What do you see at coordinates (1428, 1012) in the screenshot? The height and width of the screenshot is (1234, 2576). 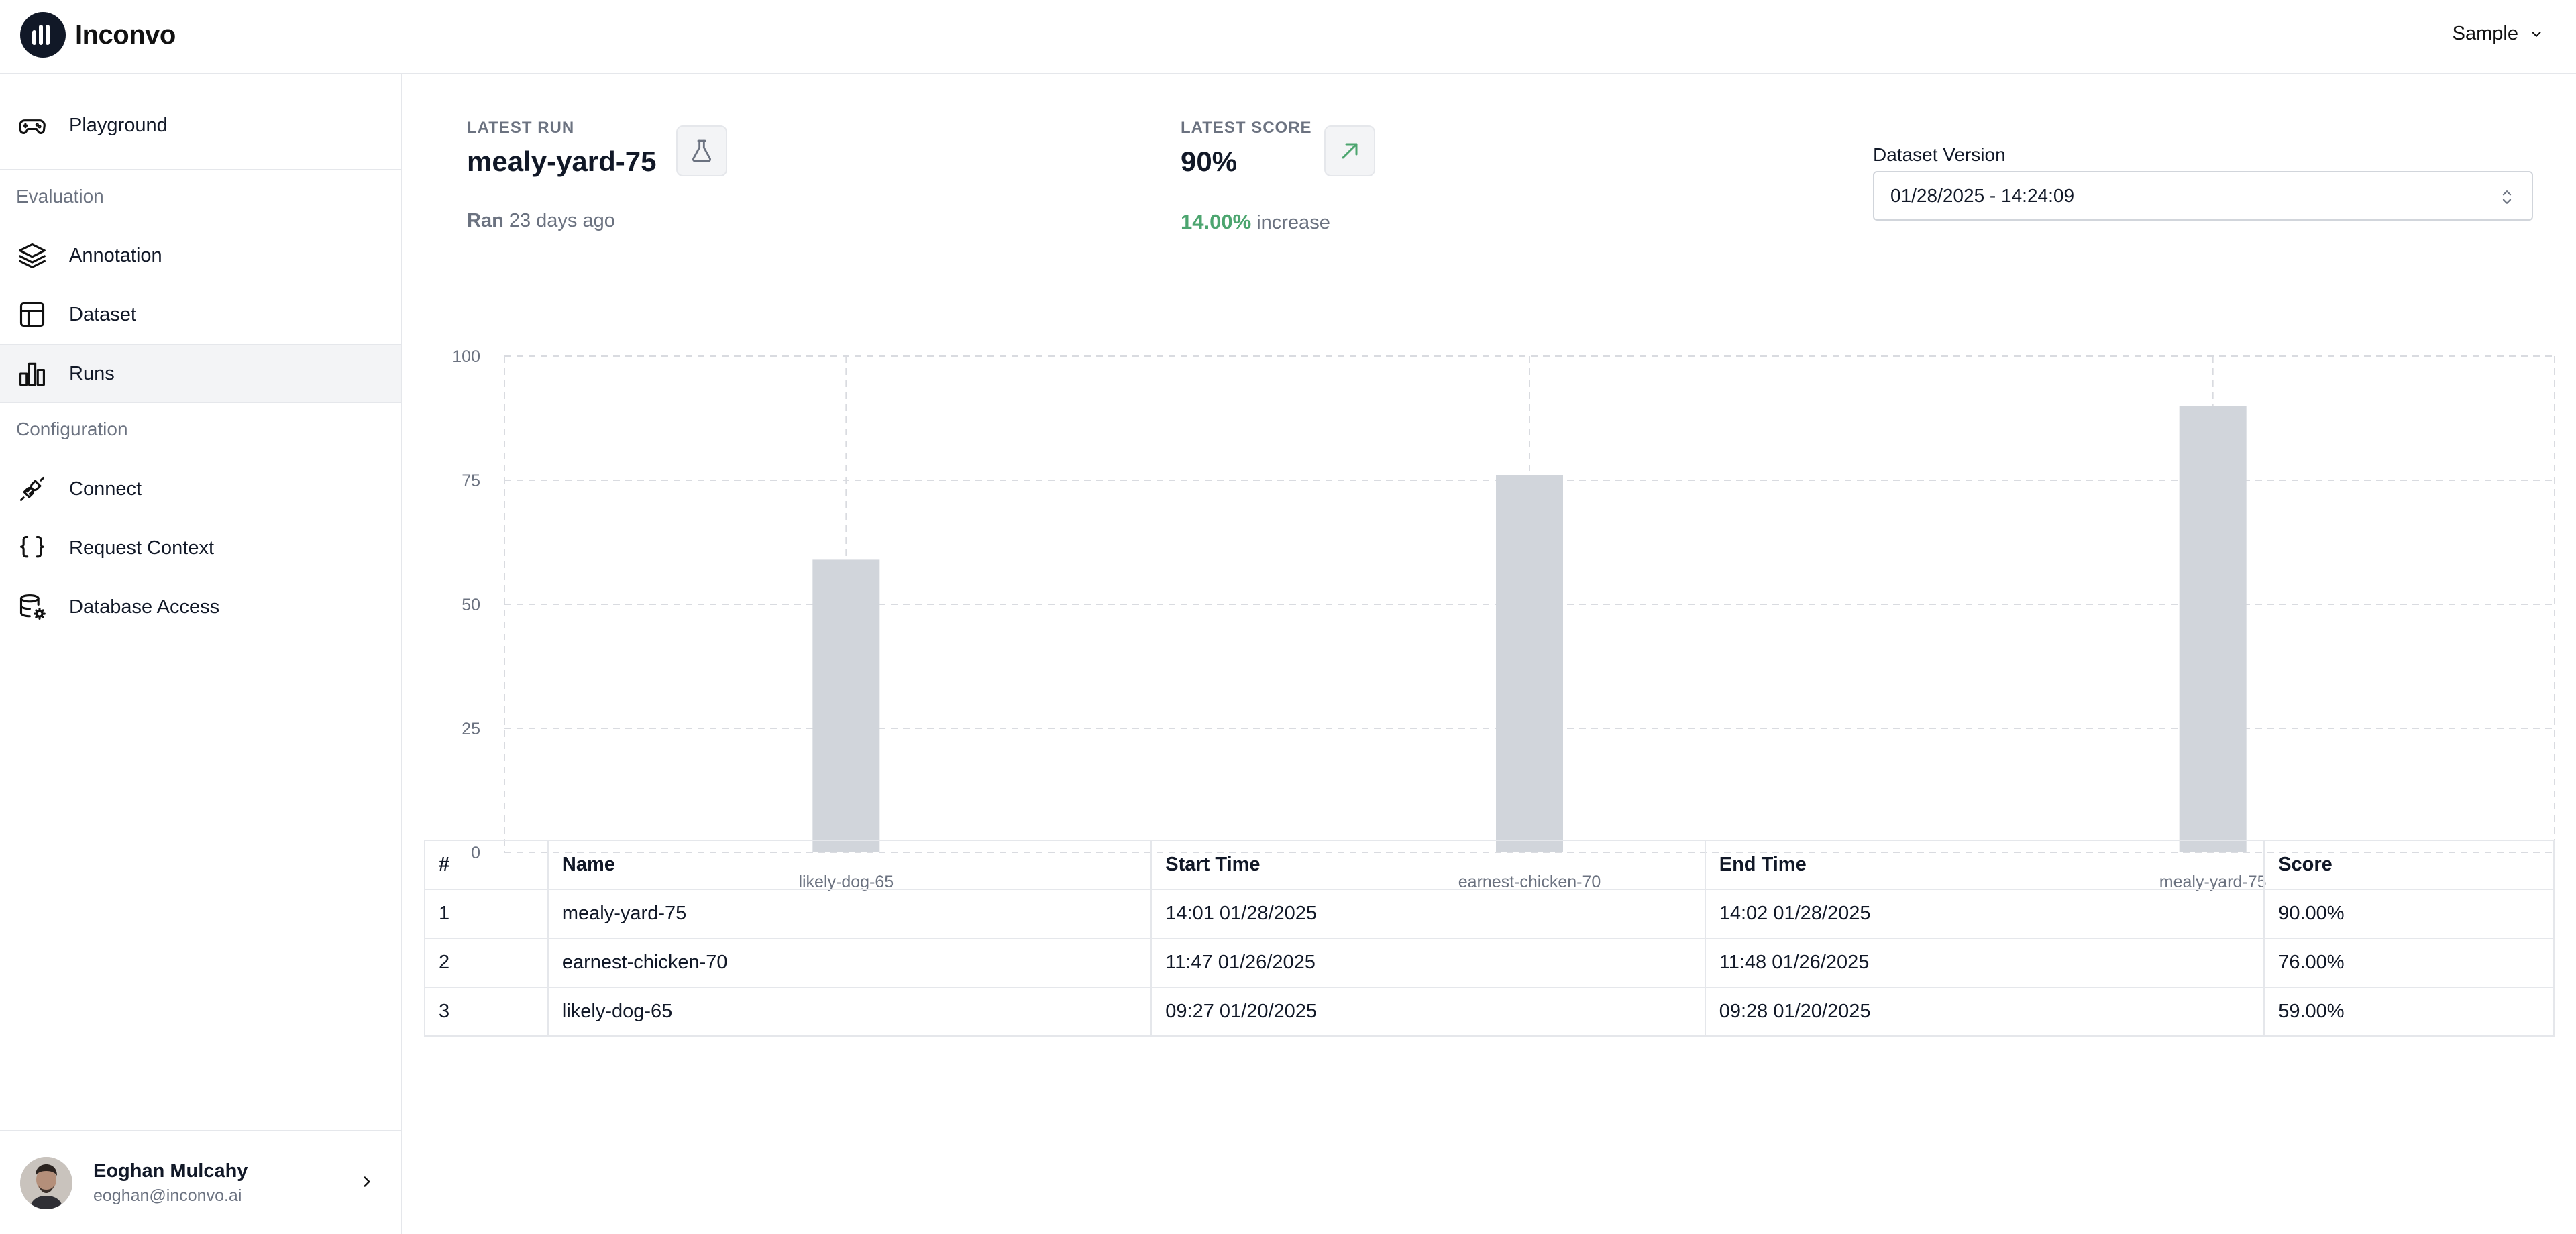 I see `cell-start-time: 09:27 01/20/2025` at bounding box center [1428, 1012].